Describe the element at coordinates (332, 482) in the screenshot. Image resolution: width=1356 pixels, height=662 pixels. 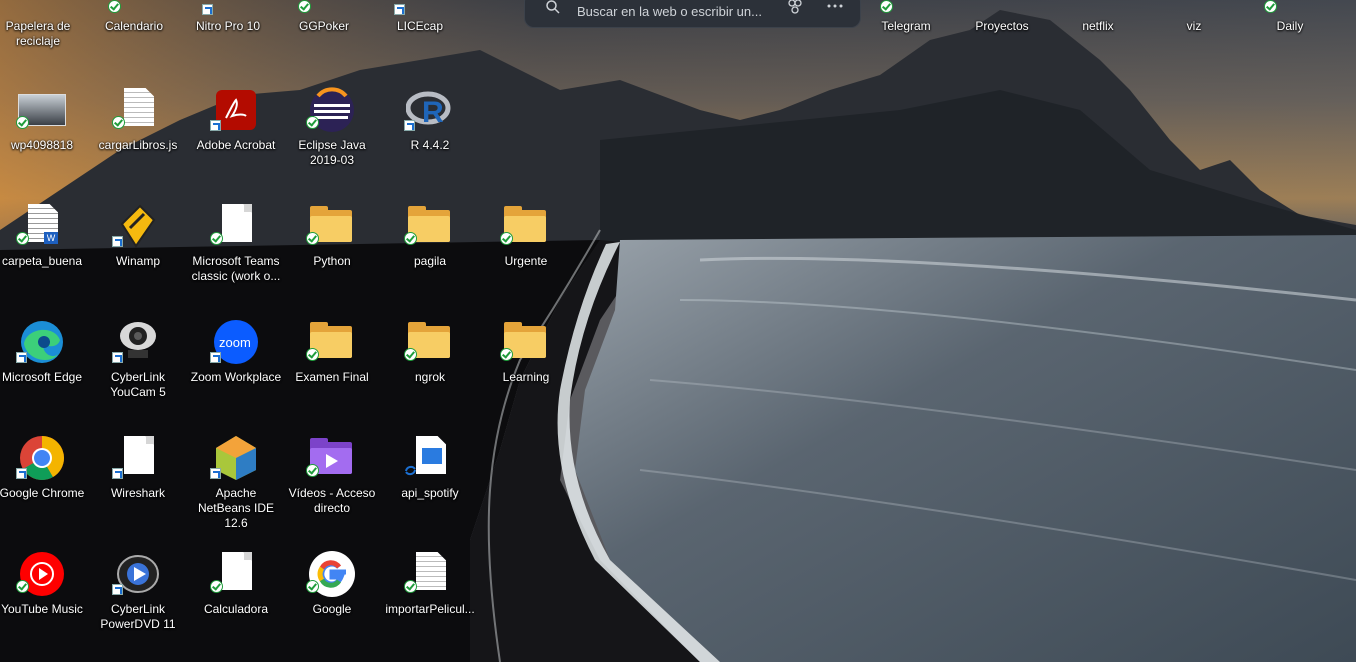
I see `desktop-icon-v-deos-acceso-directo: Vídeos - Acceso directo` at that location.